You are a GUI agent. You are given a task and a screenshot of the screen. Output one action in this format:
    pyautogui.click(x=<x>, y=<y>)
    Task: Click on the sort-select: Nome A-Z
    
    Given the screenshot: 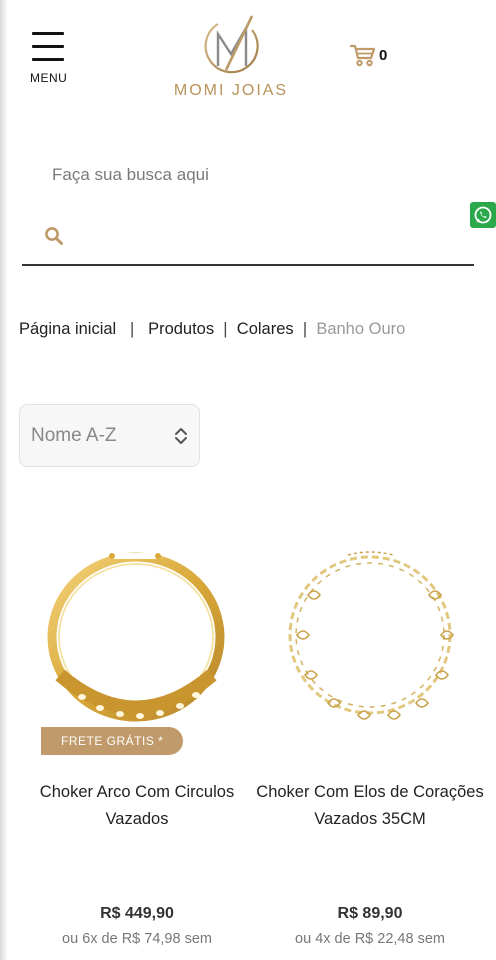 What is the action you would take?
    pyautogui.click(x=109, y=435)
    